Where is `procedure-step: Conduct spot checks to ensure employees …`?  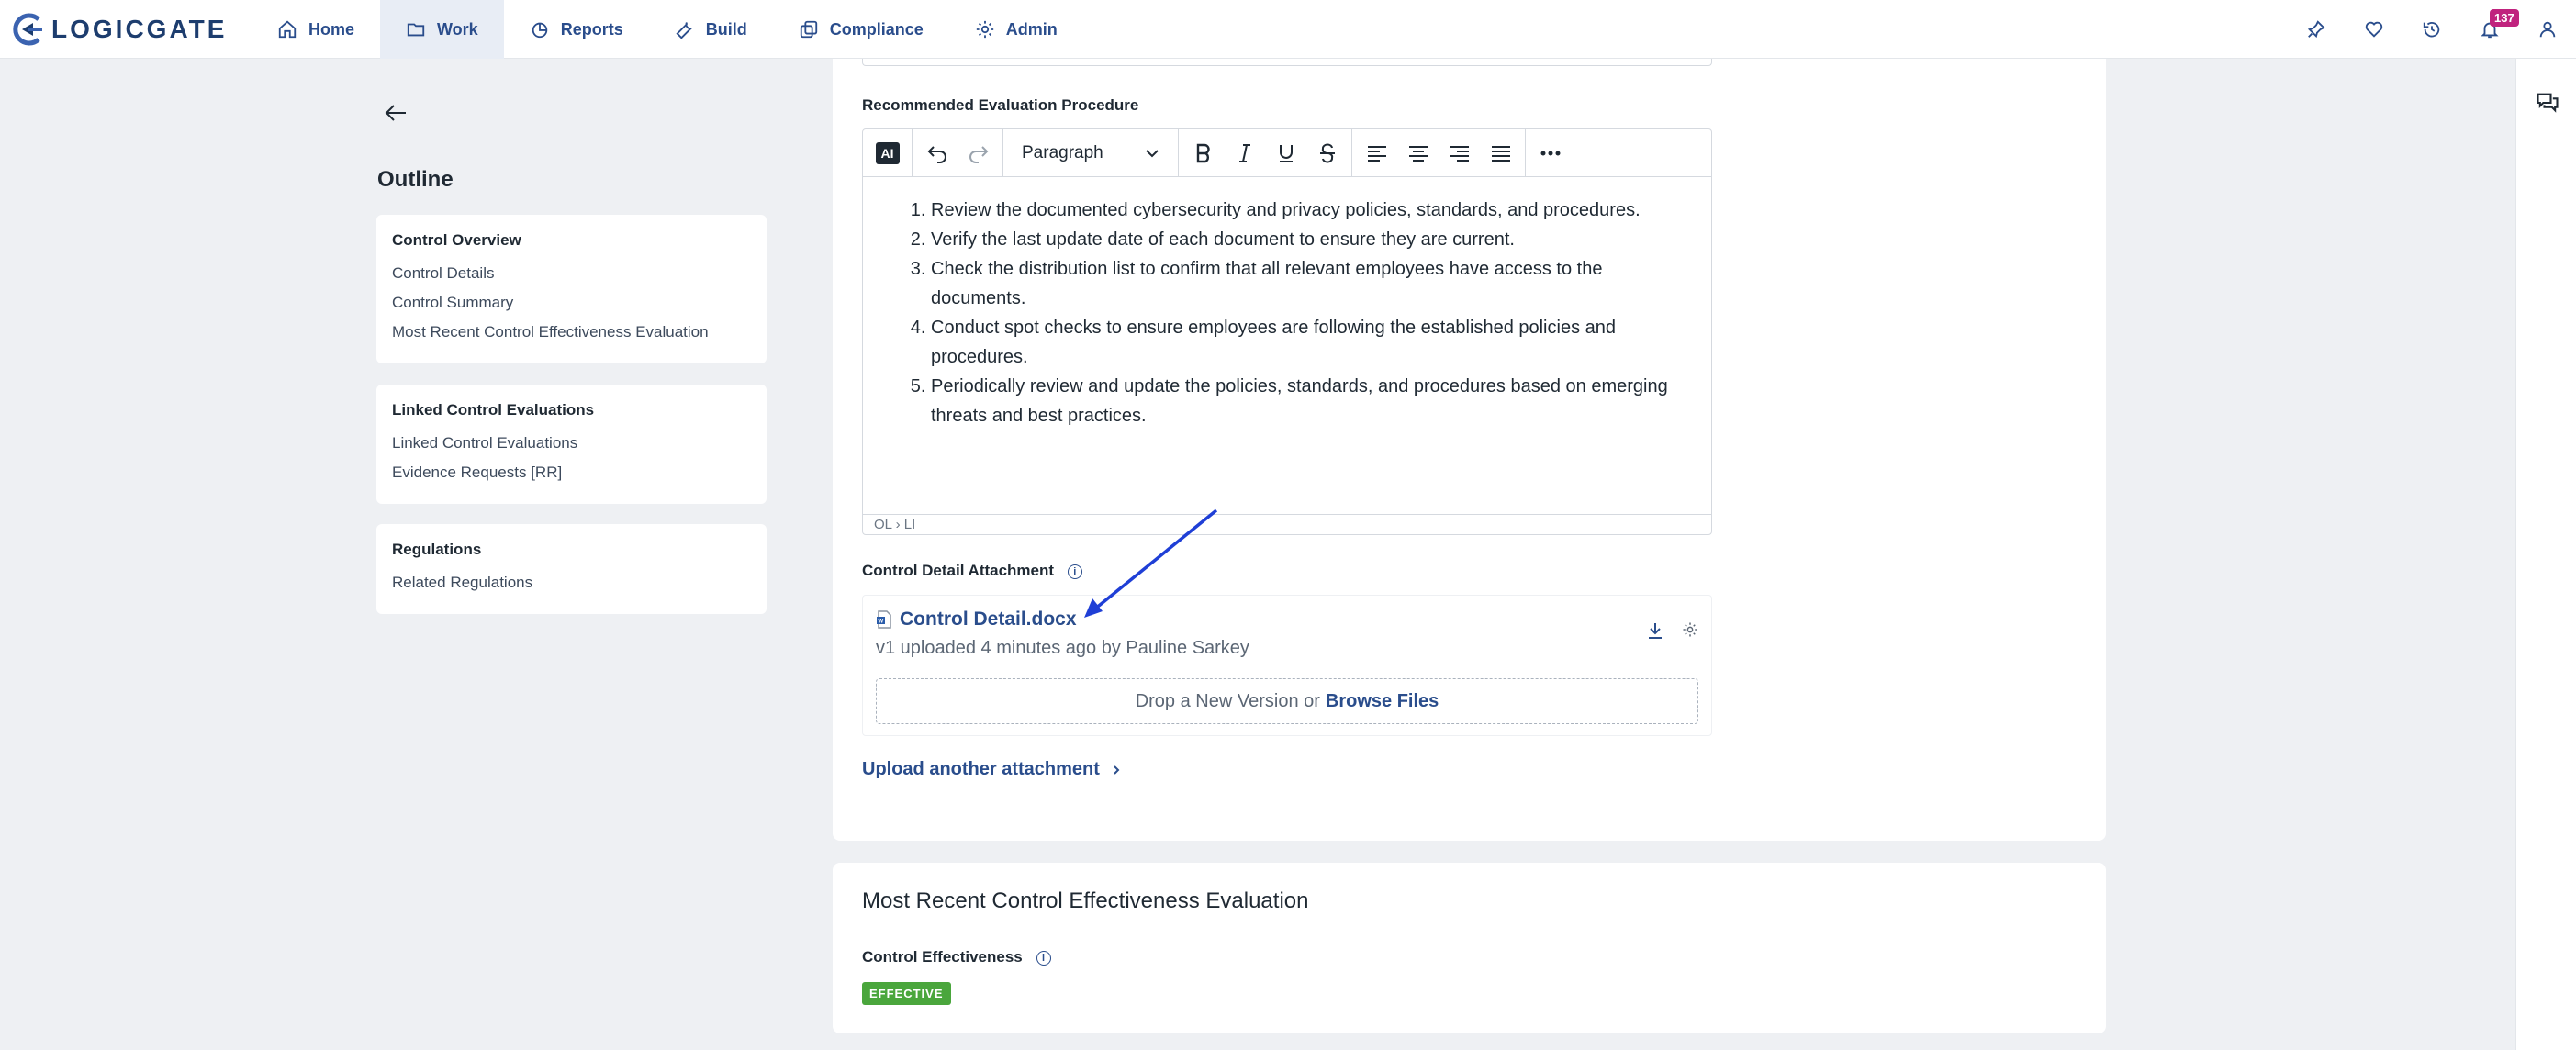 procedure-step: Conduct spot checks to ensure employees … is located at coordinates (1302, 342).